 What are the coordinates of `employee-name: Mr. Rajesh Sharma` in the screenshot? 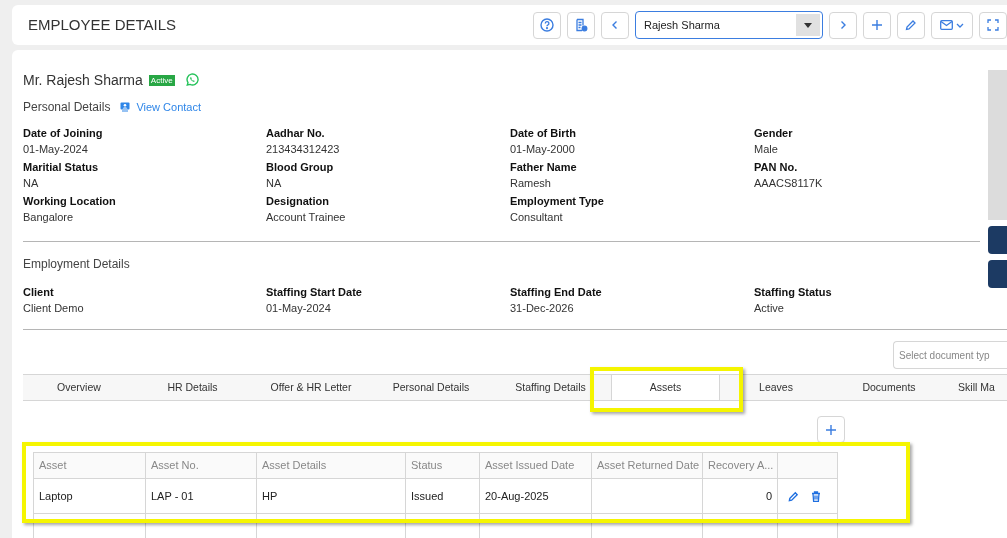 It's located at (83, 80).